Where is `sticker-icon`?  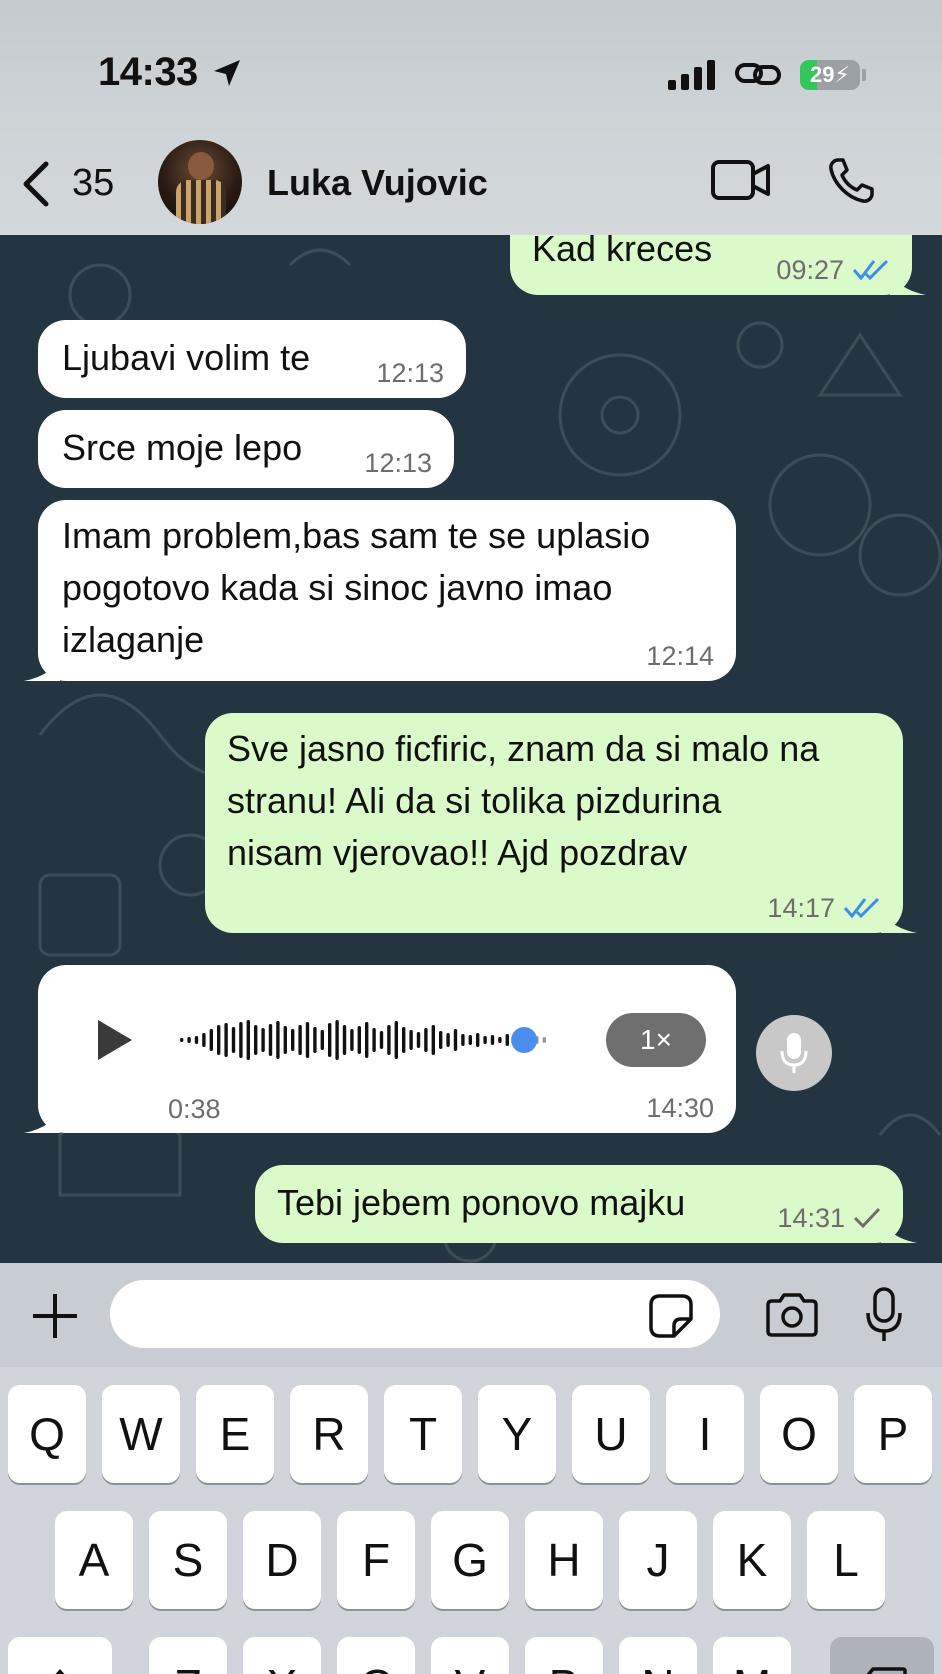
sticker-icon is located at coordinates (671, 1316).